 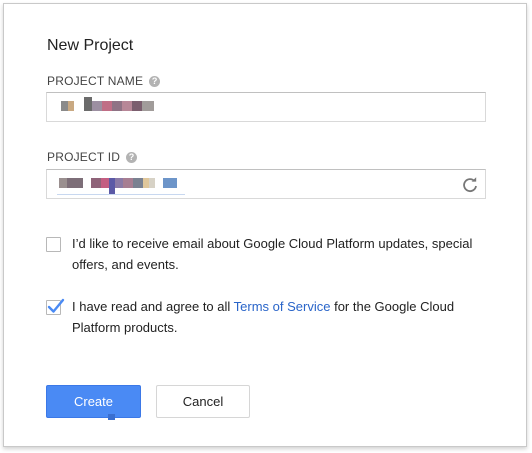 What do you see at coordinates (53, 244) in the screenshot?
I see `email-opt-in-checkbox` at bounding box center [53, 244].